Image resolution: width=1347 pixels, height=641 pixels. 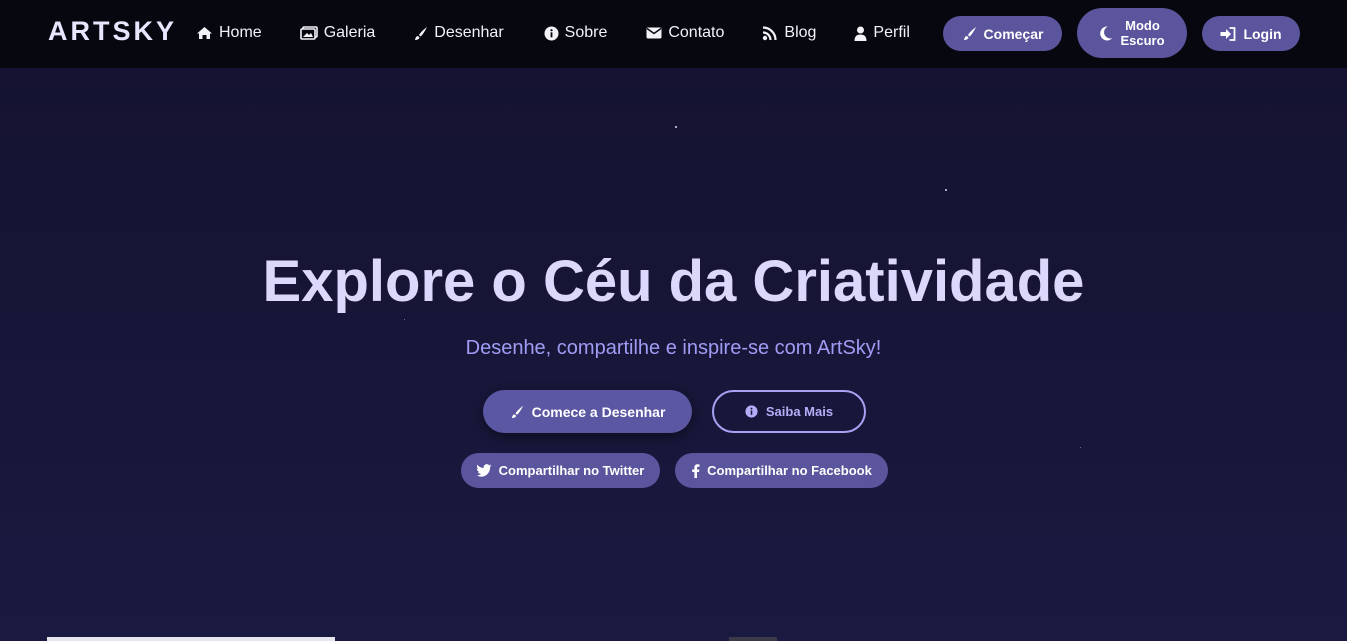 I want to click on start-button: Começar, so click(x=1002, y=33).